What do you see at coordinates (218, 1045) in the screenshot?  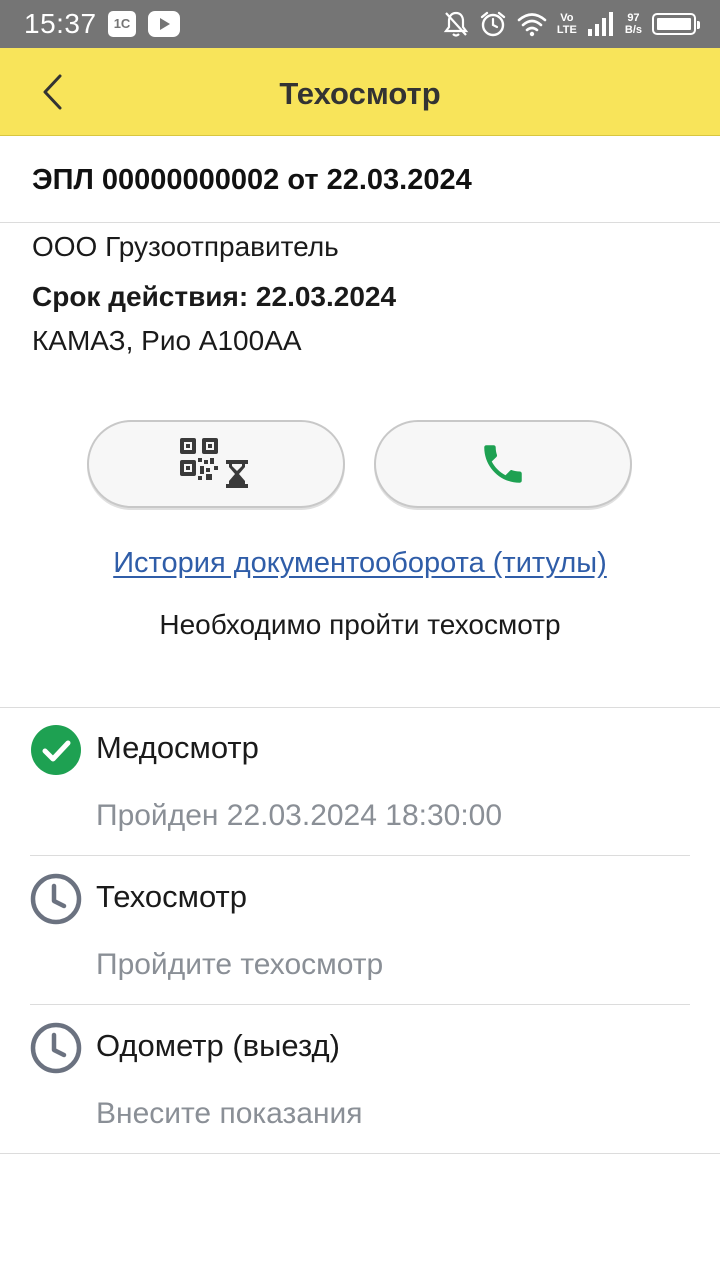 I see `step-title: Одометр (выезд)` at bounding box center [218, 1045].